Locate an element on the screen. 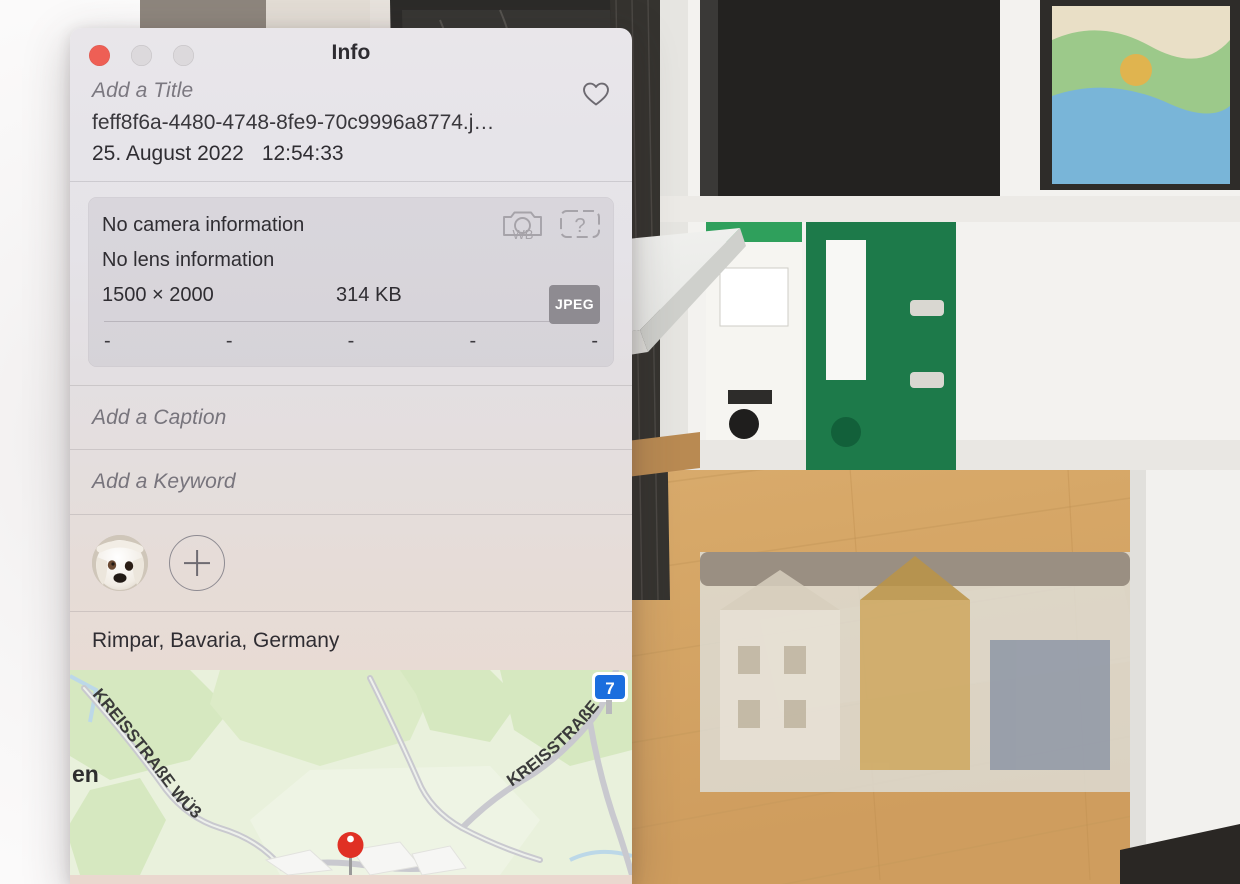 The height and width of the screenshot is (884, 1240). title-row: Add a Title is located at coordinates (351, 91).